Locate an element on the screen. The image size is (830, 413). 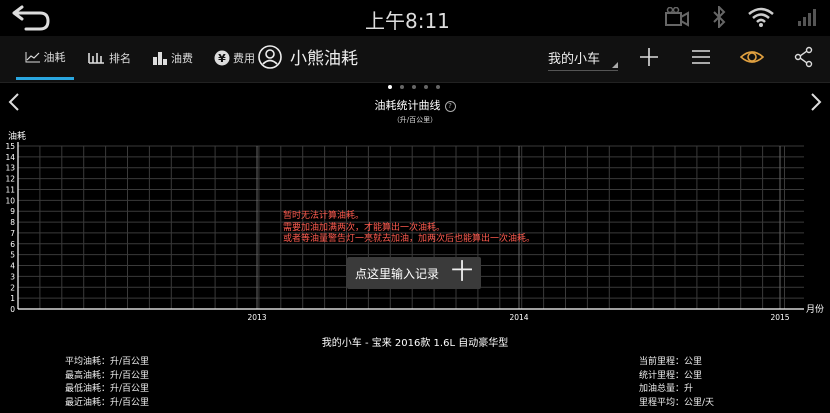
stat-label: 当前里程： is located at coordinates (661, 362).